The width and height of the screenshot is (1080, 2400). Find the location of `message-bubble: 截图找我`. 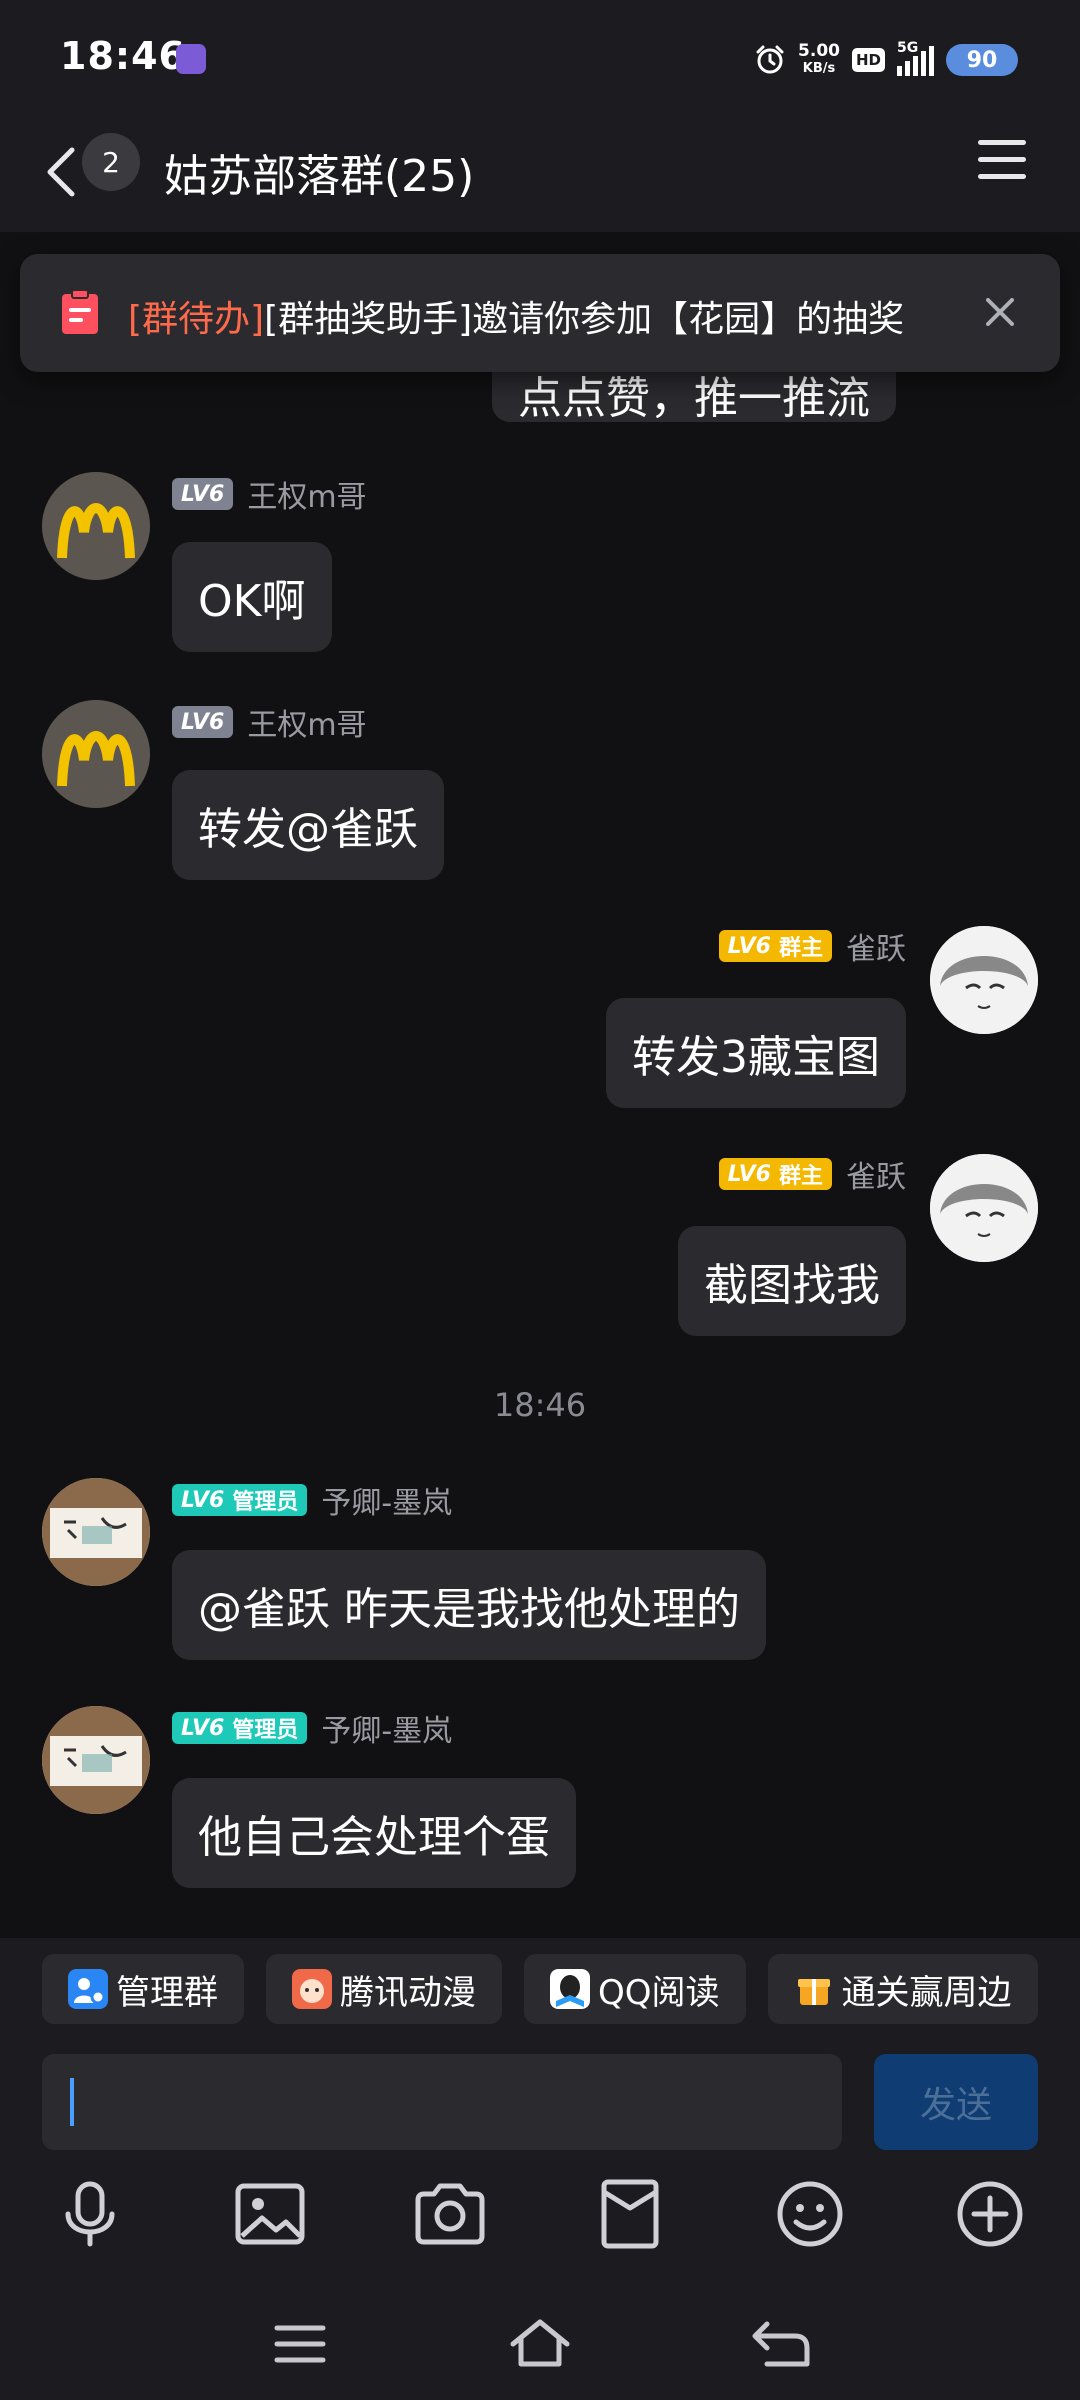

message-bubble: 截图找我 is located at coordinates (792, 1281).